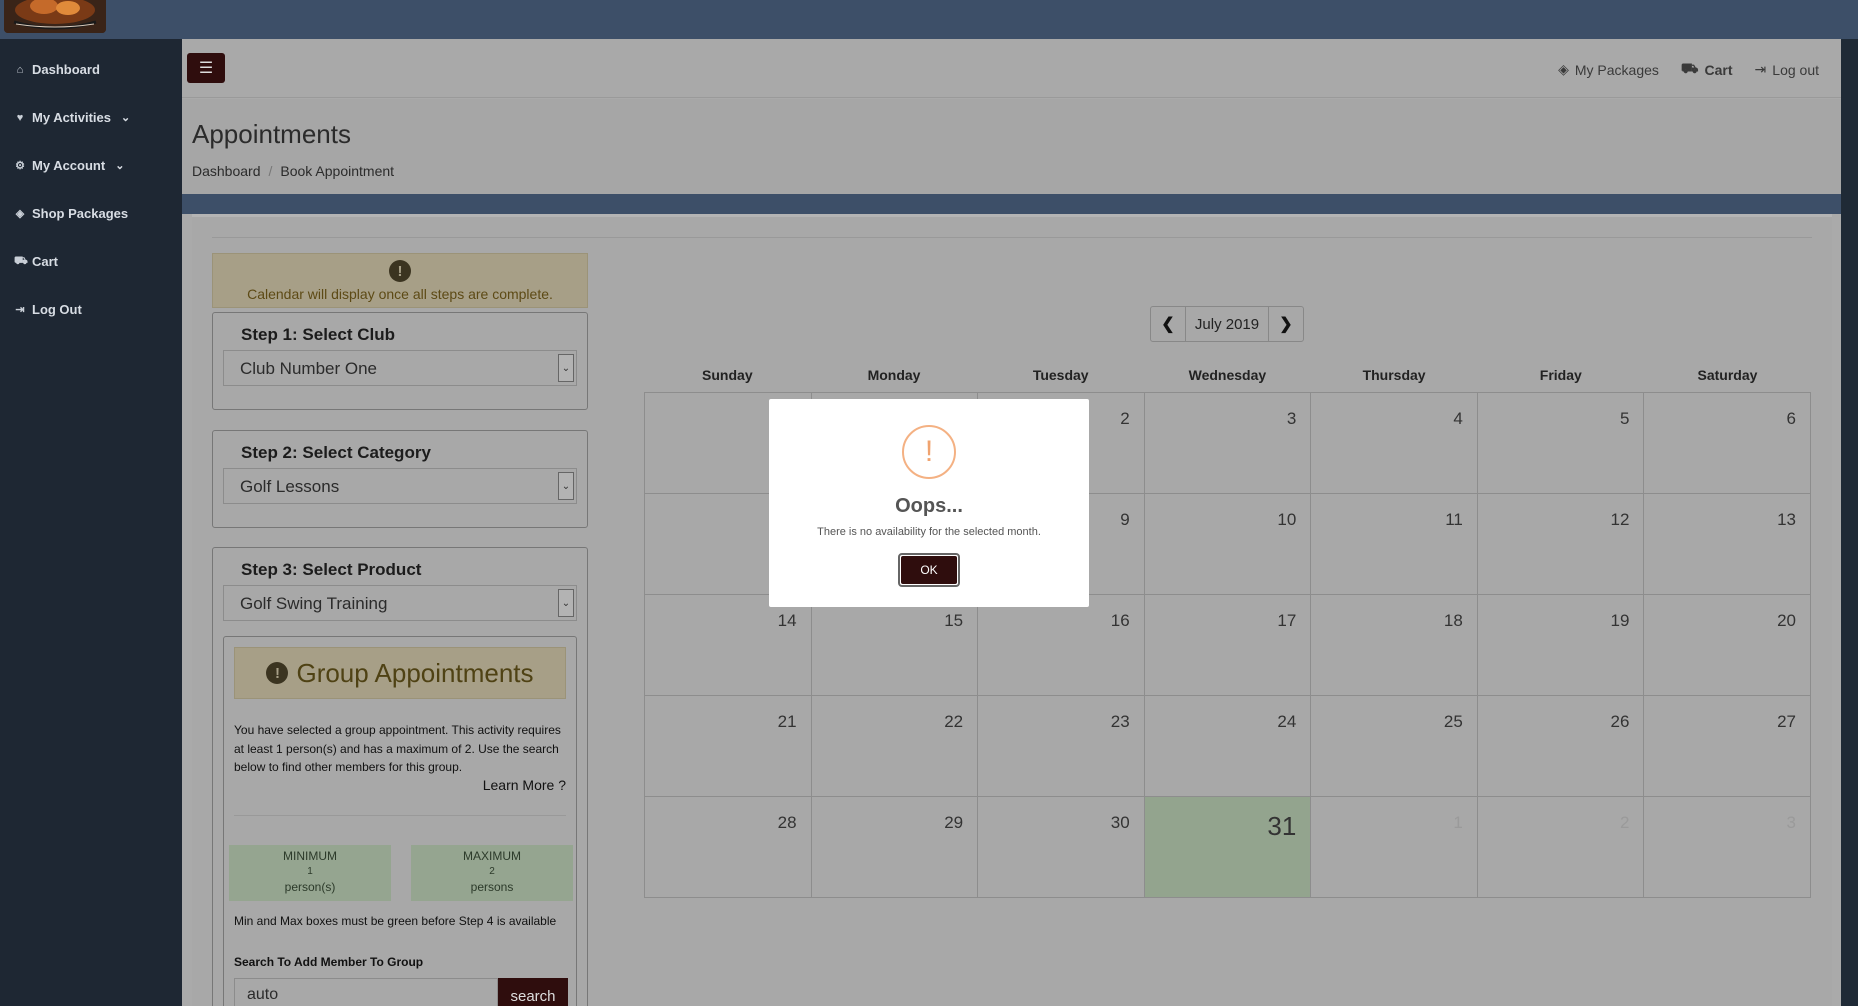  Describe the element at coordinates (1707, 69) in the screenshot. I see `cart-link: ⛟ Cart` at that location.